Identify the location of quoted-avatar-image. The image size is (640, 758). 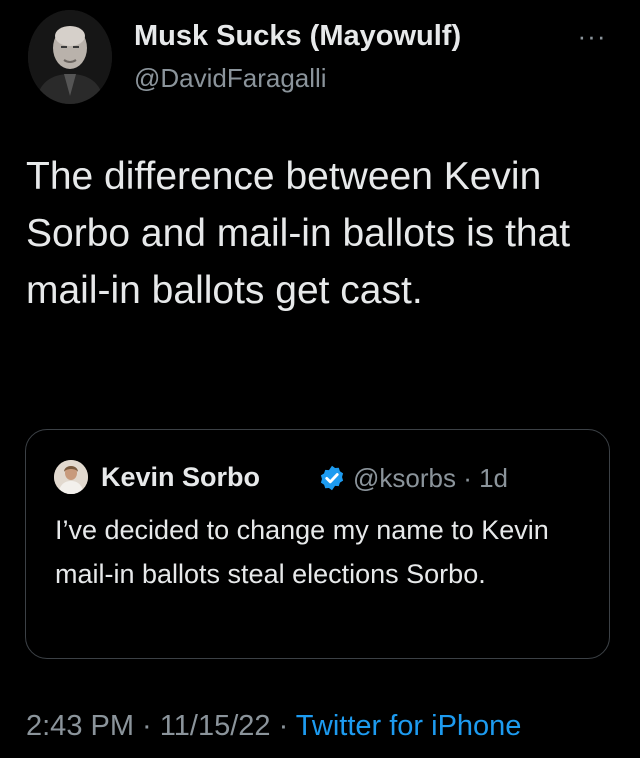
(71, 477).